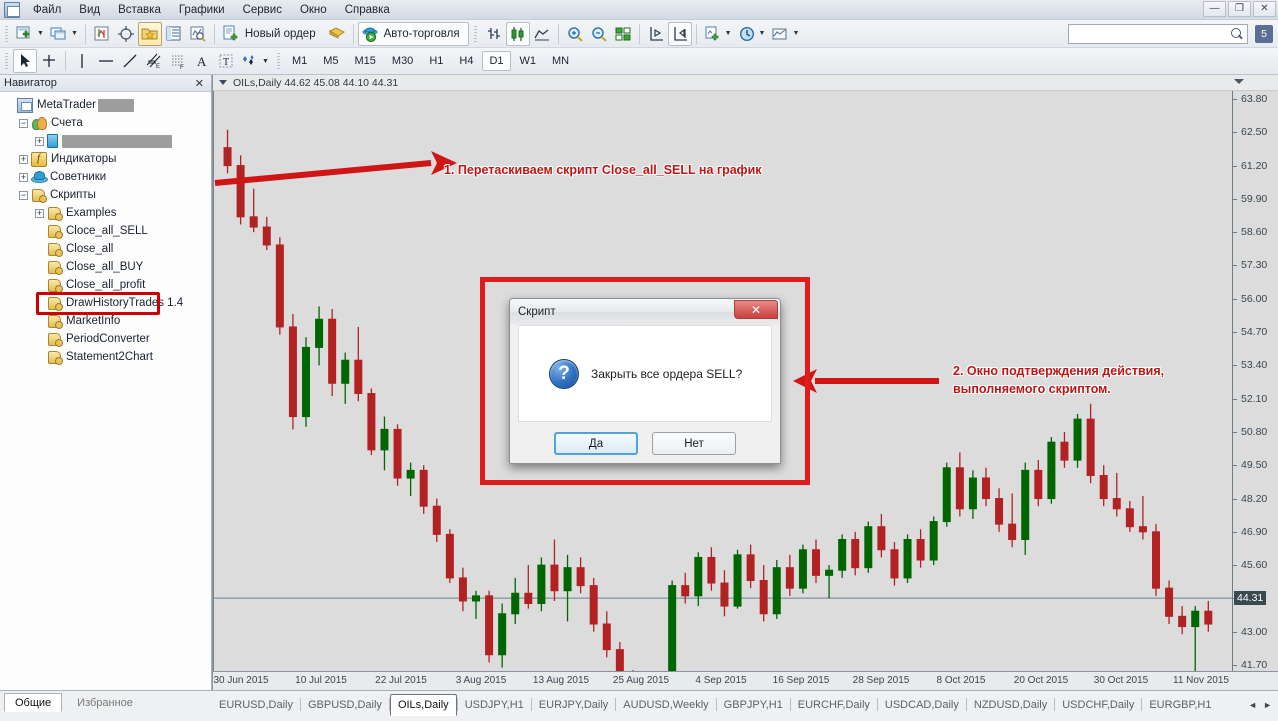 This screenshot has height=721, width=1278. What do you see at coordinates (623, 34) in the screenshot?
I see `grid-windows-button` at bounding box center [623, 34].